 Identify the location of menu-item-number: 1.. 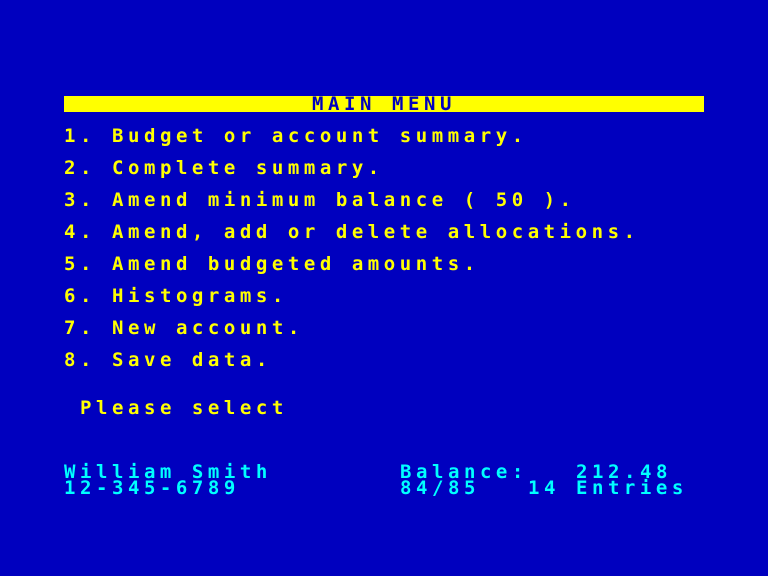
(80, 136).